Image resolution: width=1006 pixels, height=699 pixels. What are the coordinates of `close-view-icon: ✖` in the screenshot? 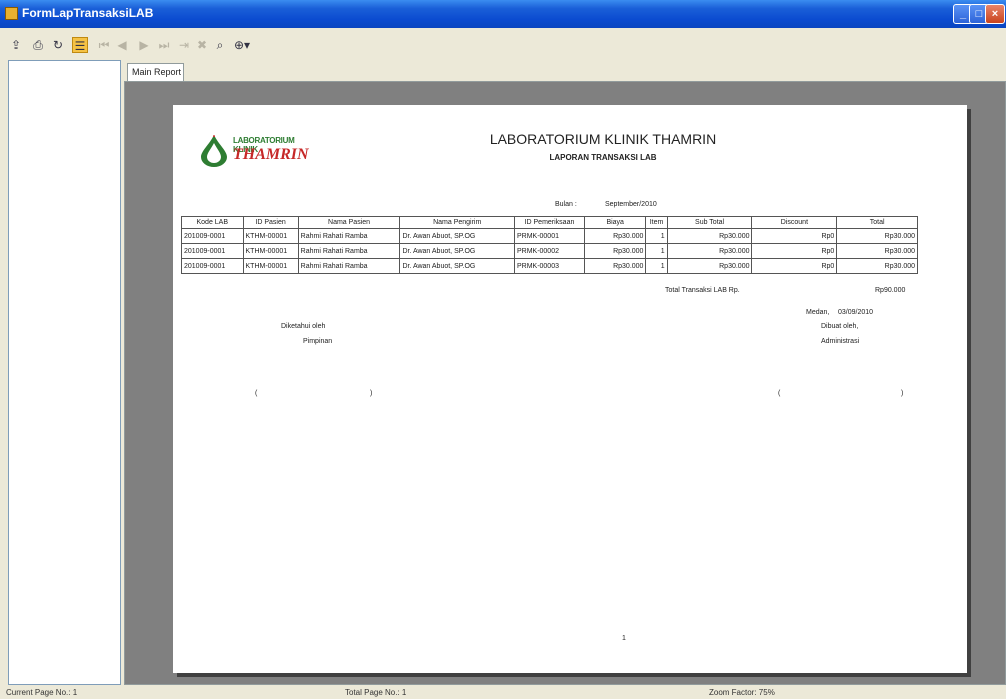 It's located at (202, 45).